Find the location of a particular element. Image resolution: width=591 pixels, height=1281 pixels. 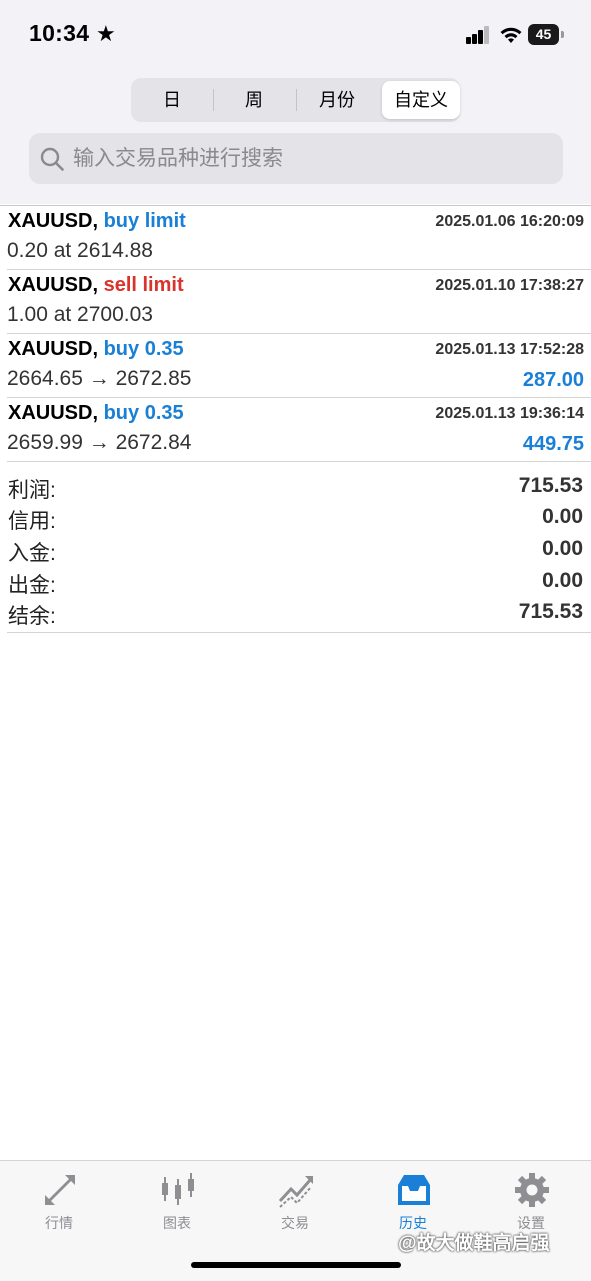

home-indicator is located at coordinates (296, 1265).